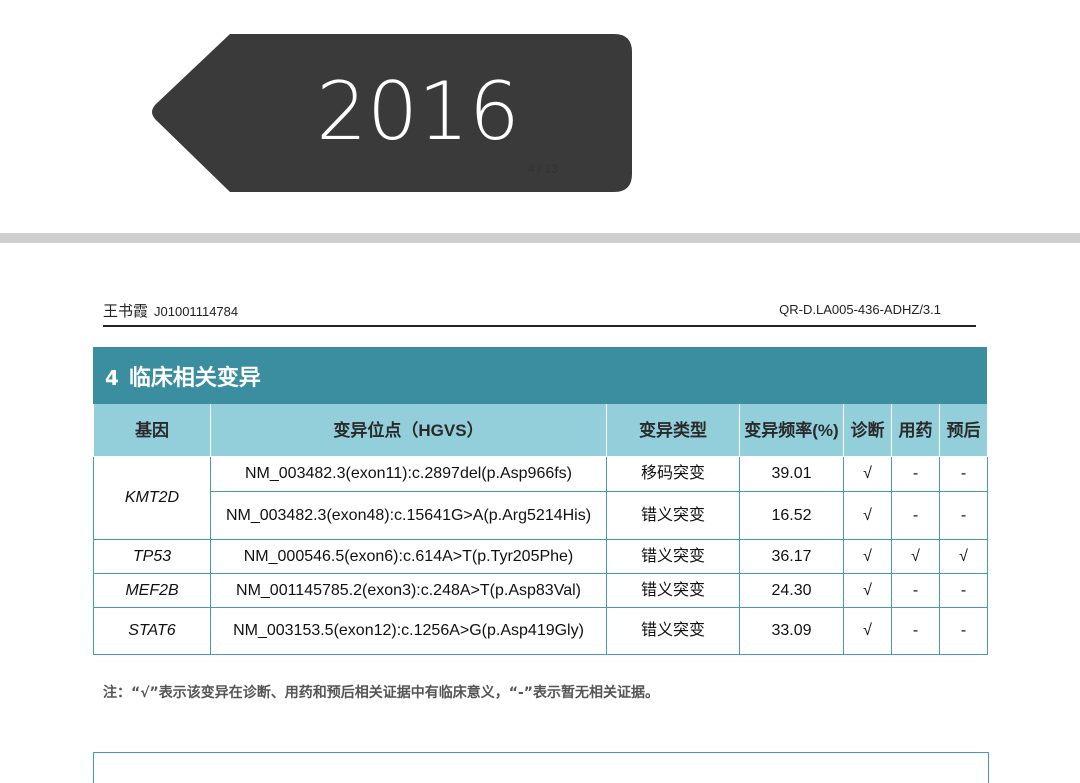  I want to click on gene-cell: STAT6, so click(152, 631).